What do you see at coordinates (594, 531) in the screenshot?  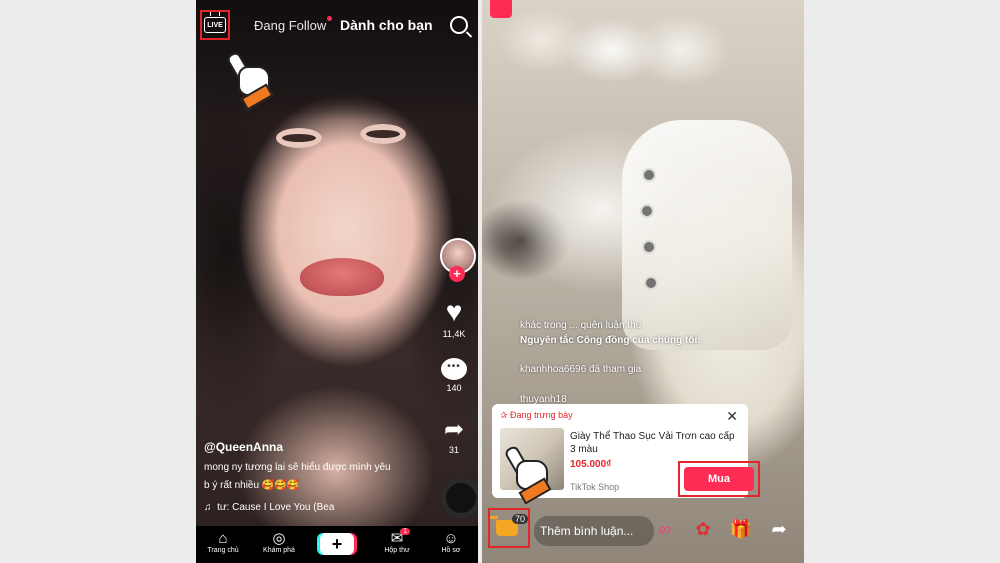 I see `comment-input` at bounding box center [594, 531].